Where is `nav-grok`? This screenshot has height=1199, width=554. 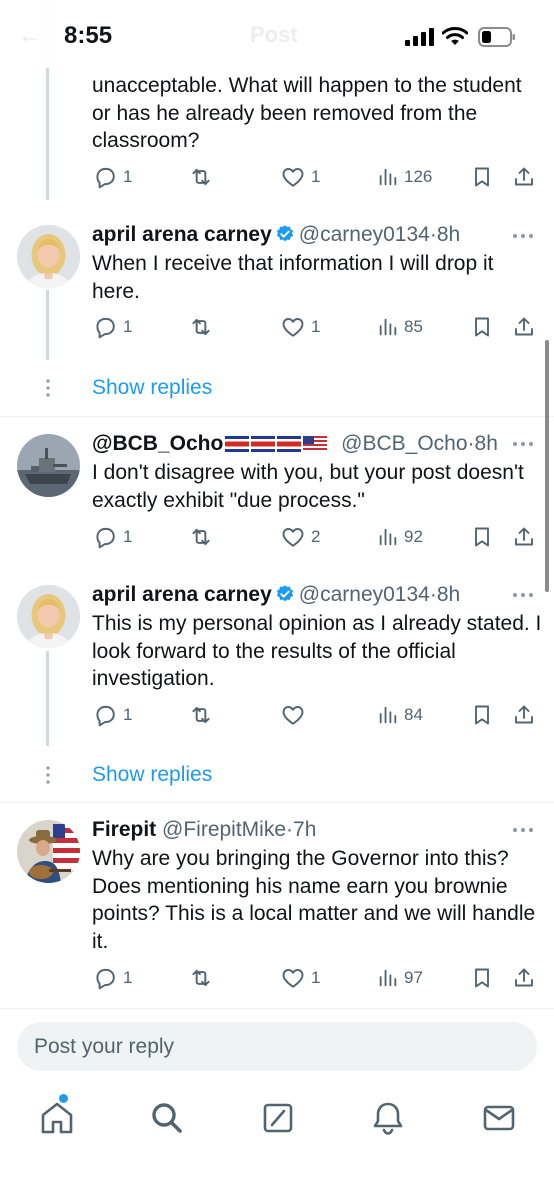
nav-grok is located at coordinates (278, 1118).